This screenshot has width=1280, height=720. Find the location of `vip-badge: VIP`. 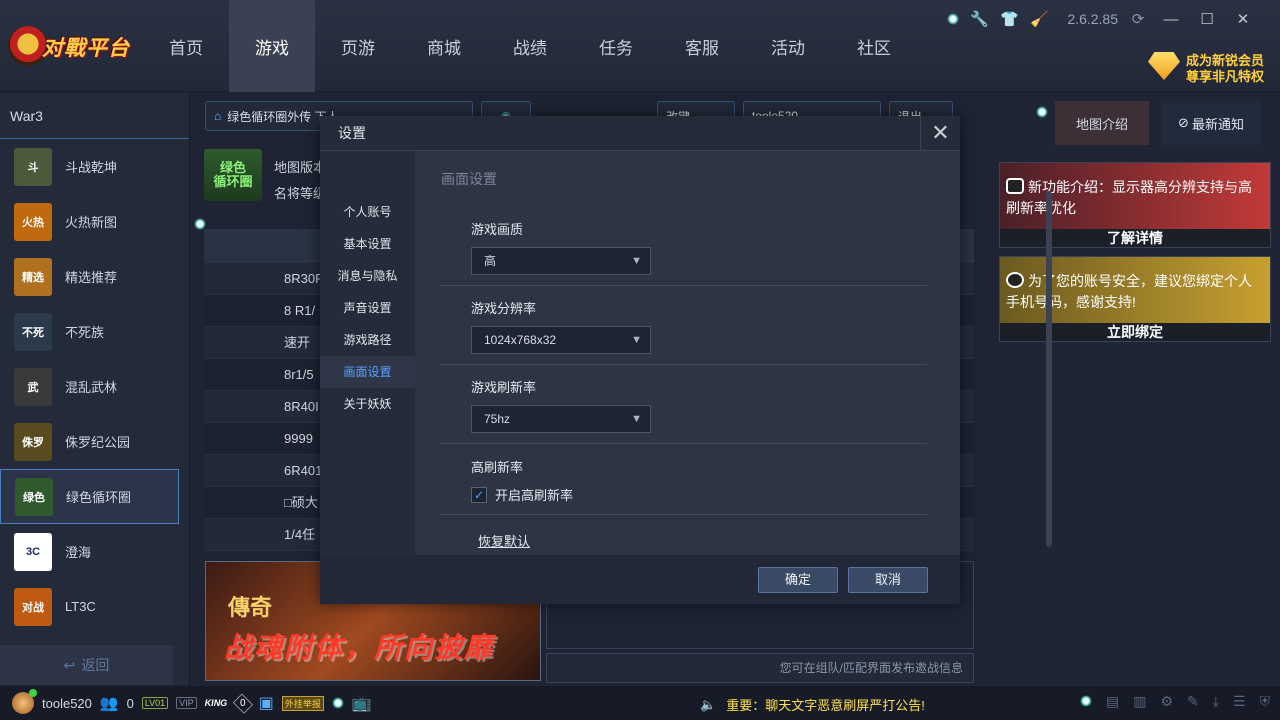

vip-badge: VIP is located at coordinates (186, 703).